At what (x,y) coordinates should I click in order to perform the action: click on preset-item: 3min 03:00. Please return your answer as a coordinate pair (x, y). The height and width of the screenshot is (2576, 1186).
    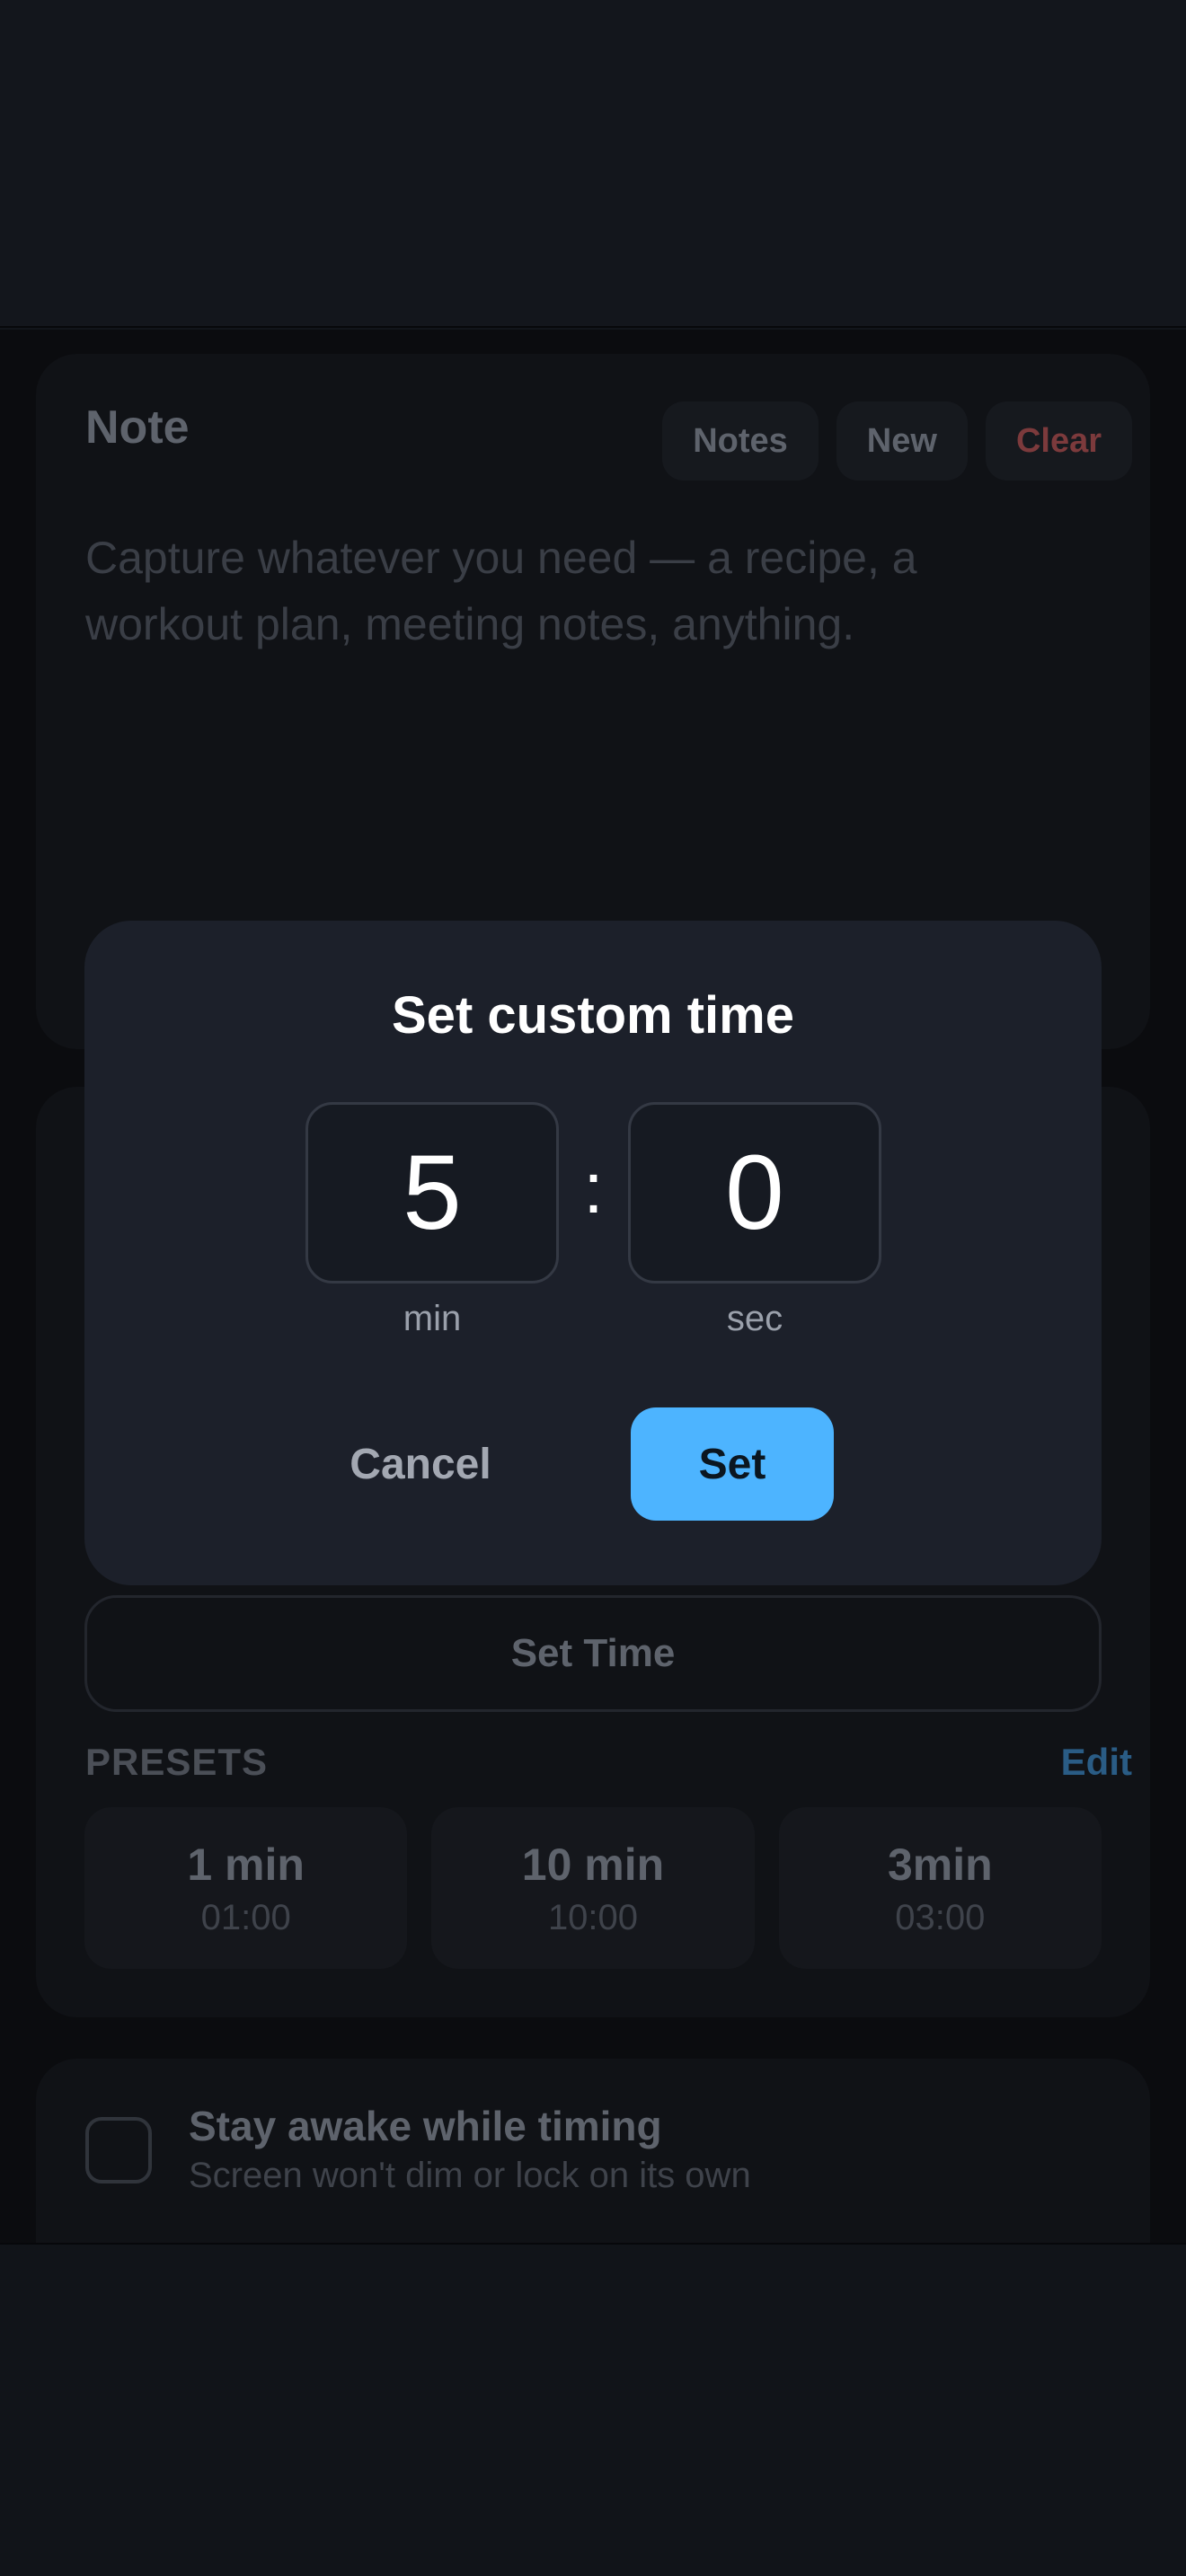
    Looking at the image, I should click on (940, 1888).